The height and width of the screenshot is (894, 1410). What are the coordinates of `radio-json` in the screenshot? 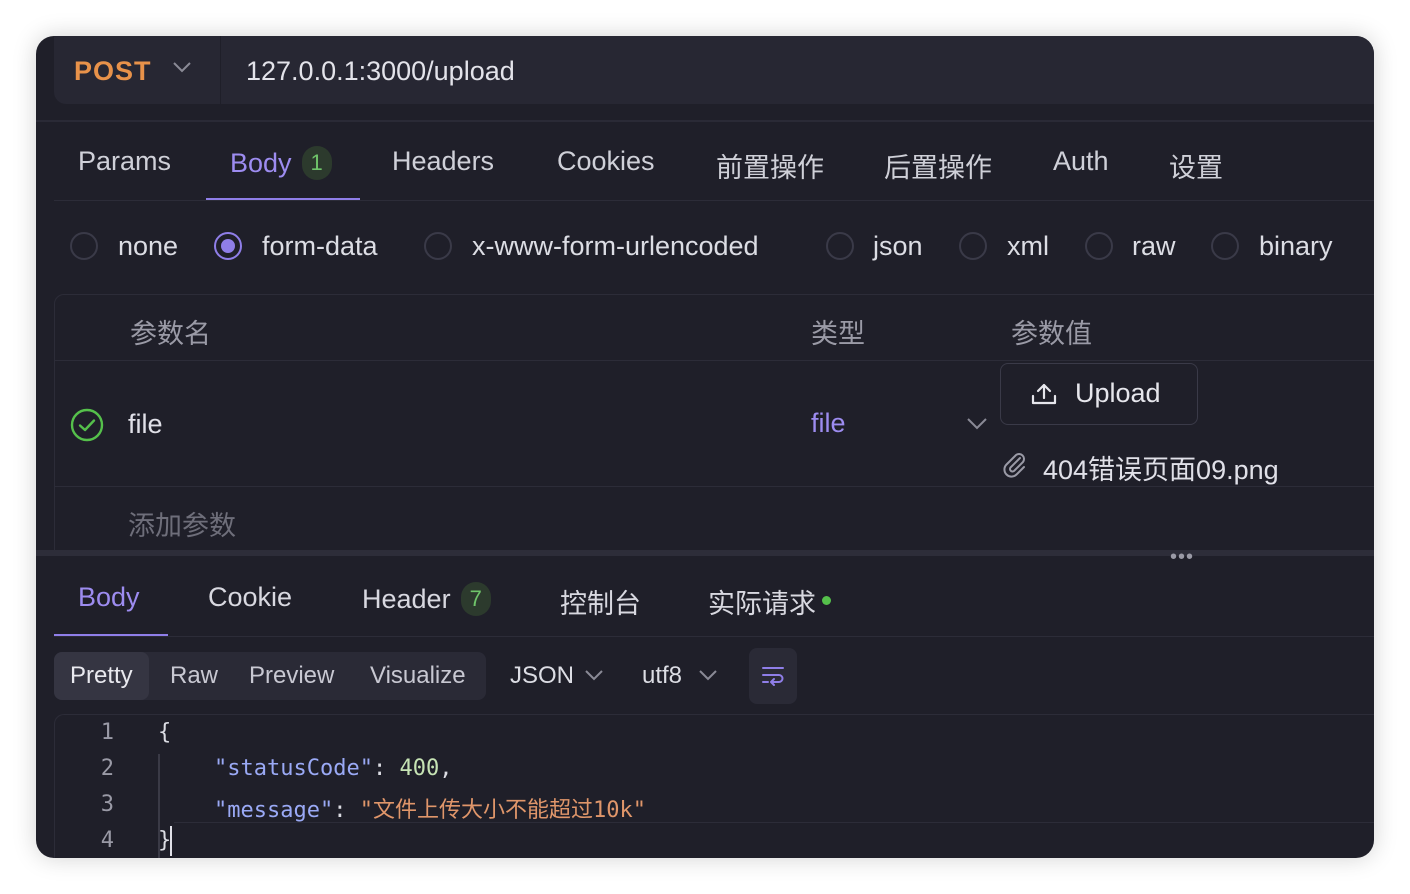 It's located at (840, 246).